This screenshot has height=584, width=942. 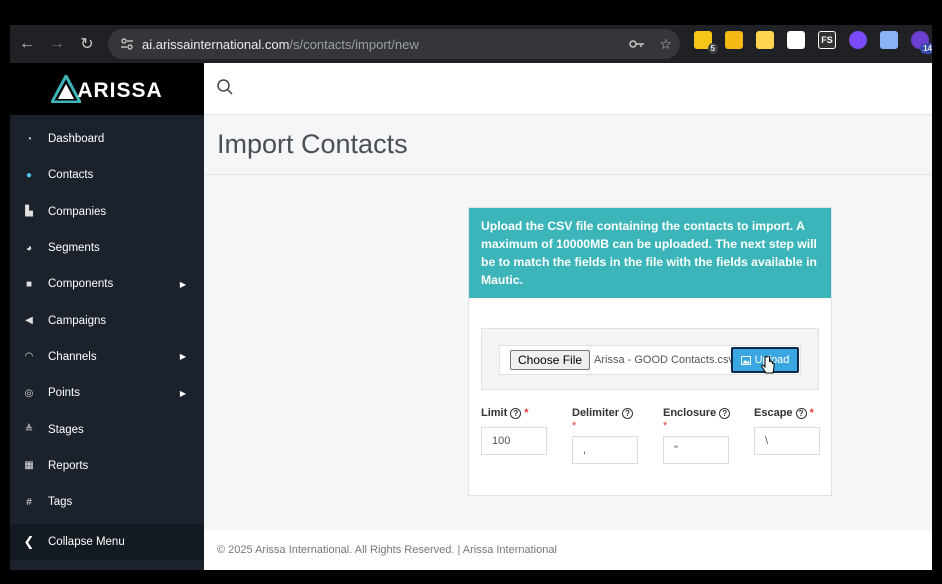 I want to click on page-title: Import Contacts, so click(x=312, y=144).